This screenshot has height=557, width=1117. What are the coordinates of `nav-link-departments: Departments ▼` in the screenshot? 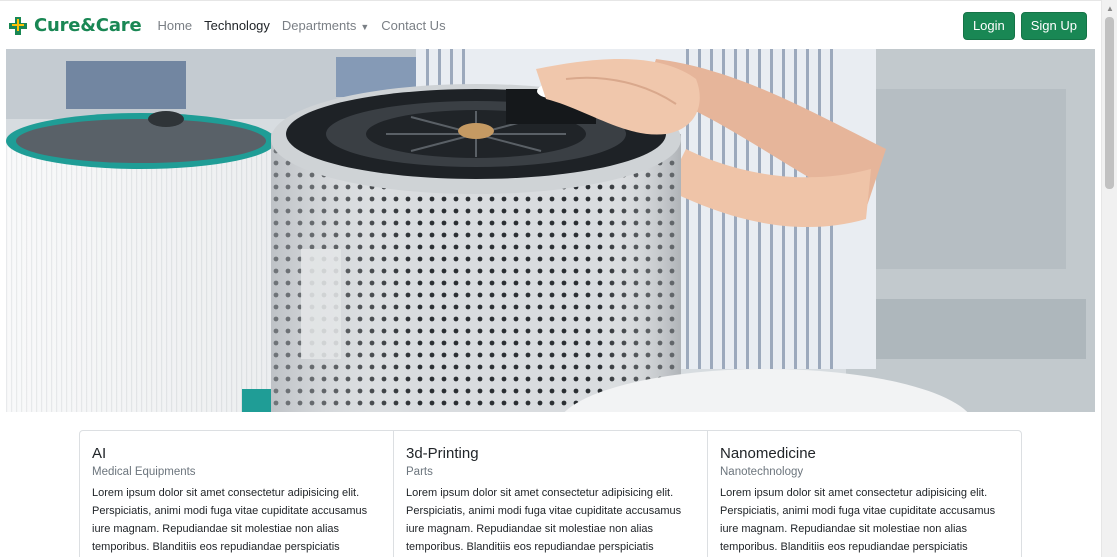 It's located at (325, 25).